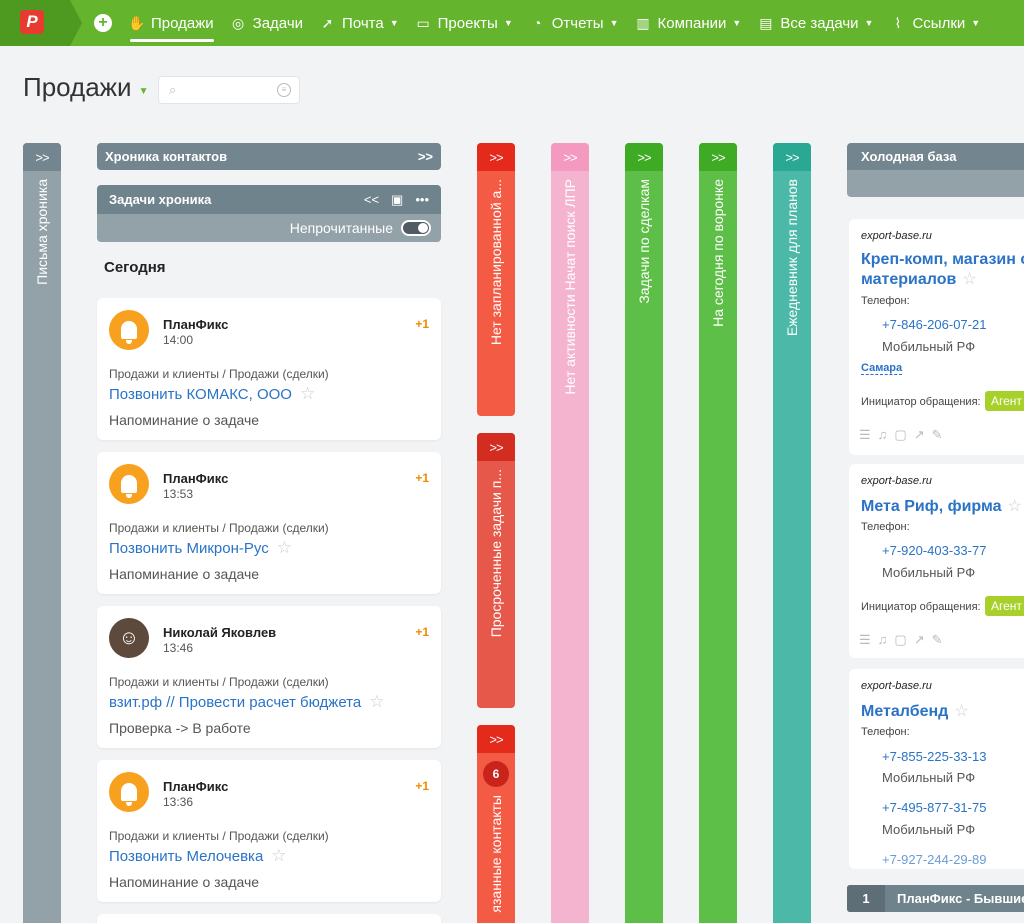  What do you see at coordinates (266, 23) in the screenshot?
I see `nav-tasks: ◎ Задачи` at bounding box center [266, 23].